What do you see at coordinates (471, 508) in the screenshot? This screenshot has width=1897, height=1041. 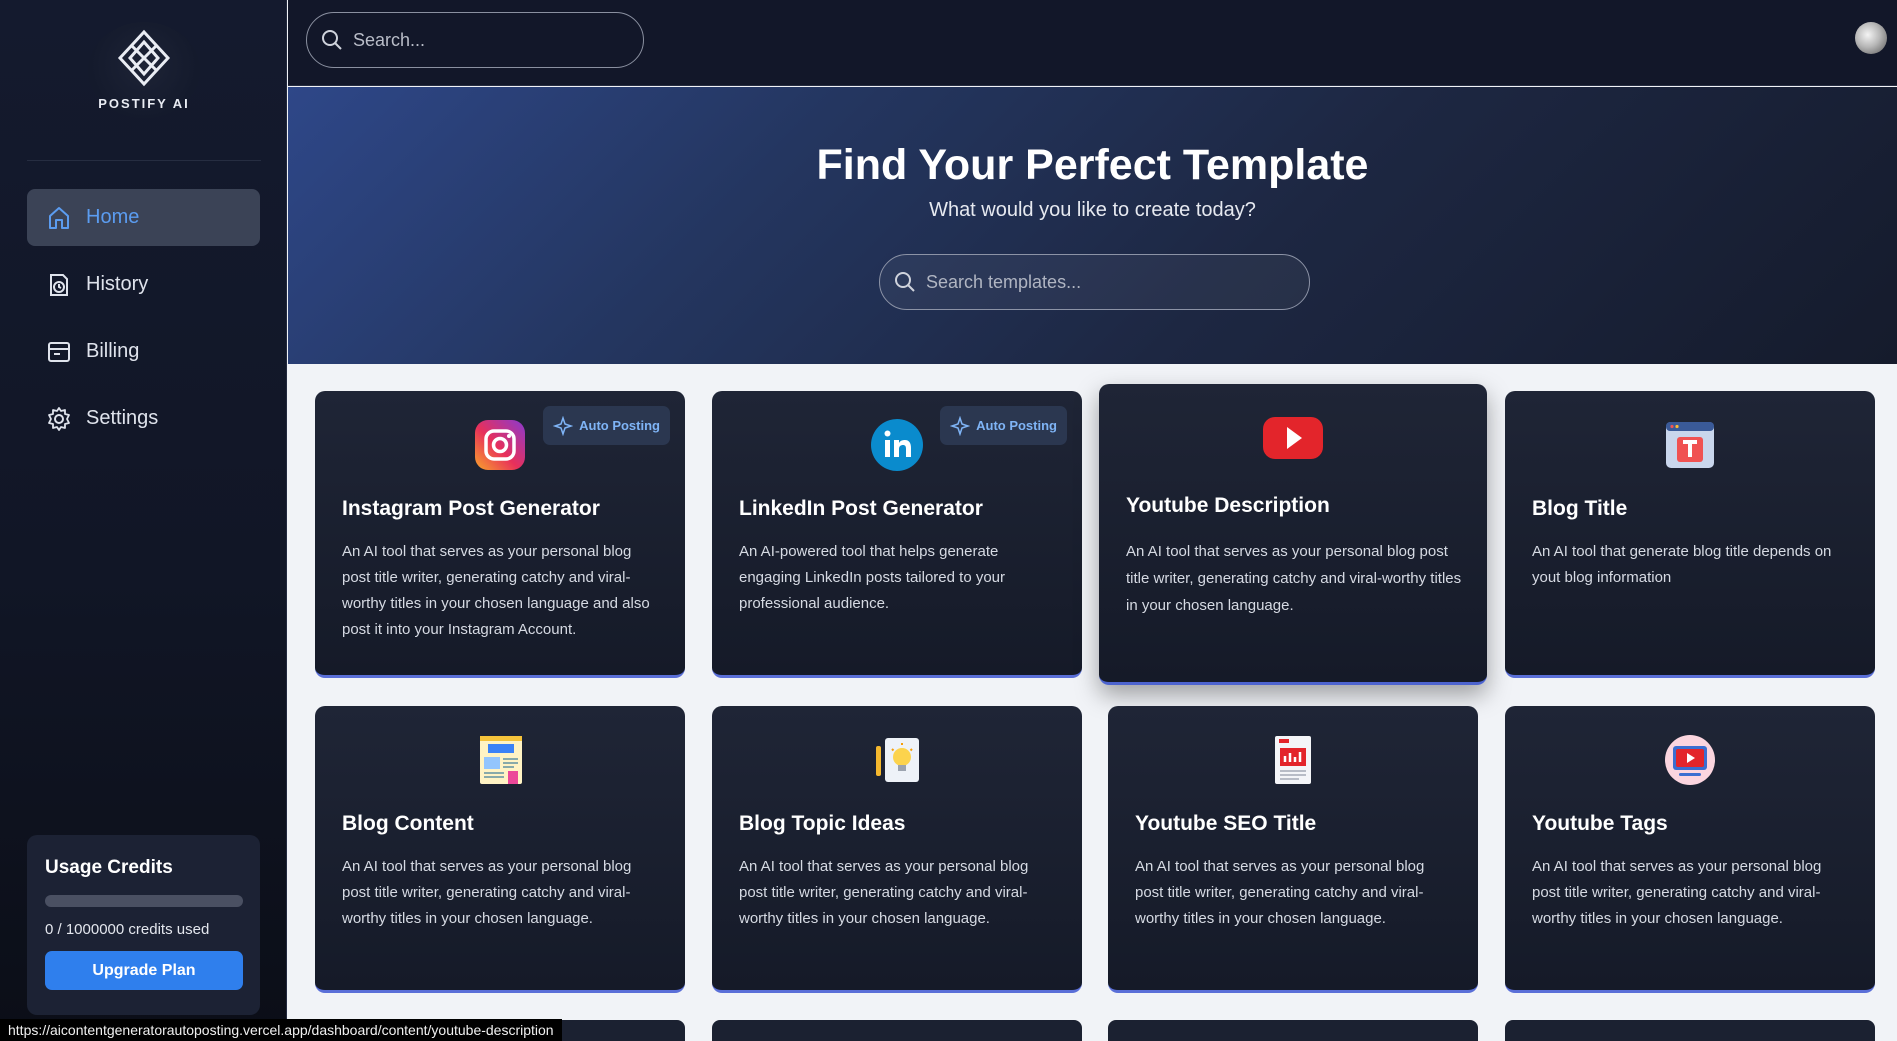 I see `card-title: Instagram Post Generator` at bounding box center [471, 508].